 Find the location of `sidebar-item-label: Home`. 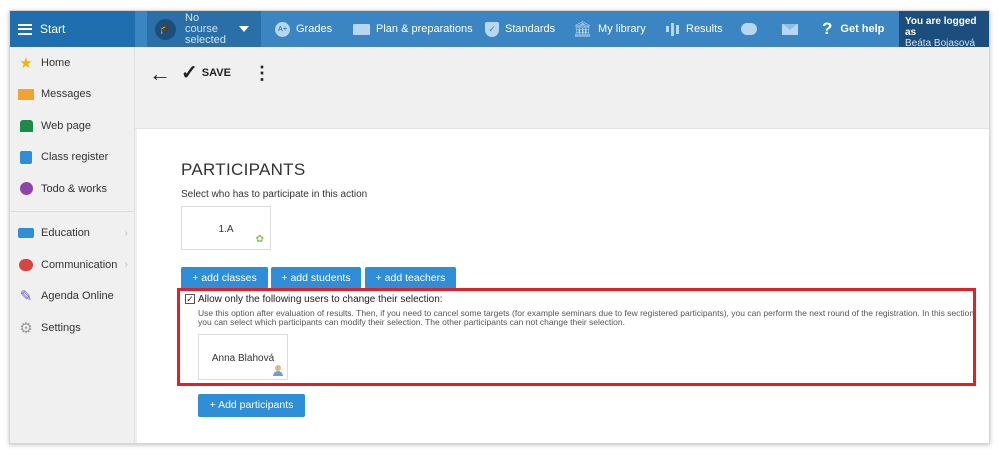

sidebar-item-label: Home is located at coordinates (56, 62).